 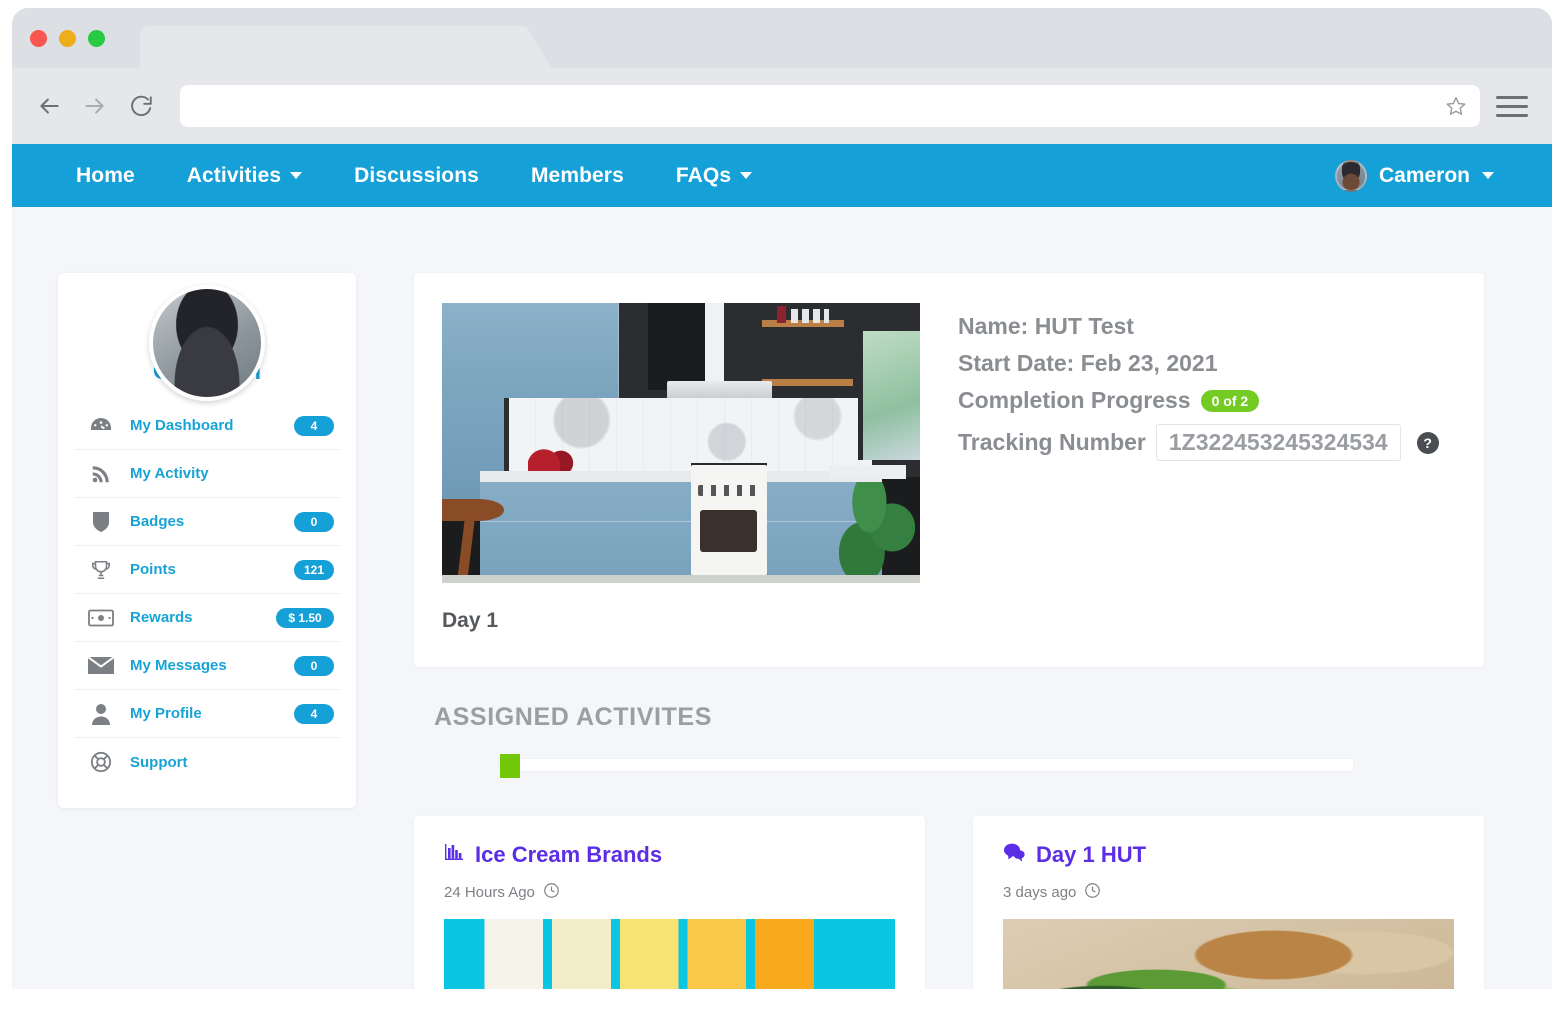 What do you see at coordinates (1228, 954) in the screenshot?
I see `food-ingredients-photo` at bounding box center [1228, 954].